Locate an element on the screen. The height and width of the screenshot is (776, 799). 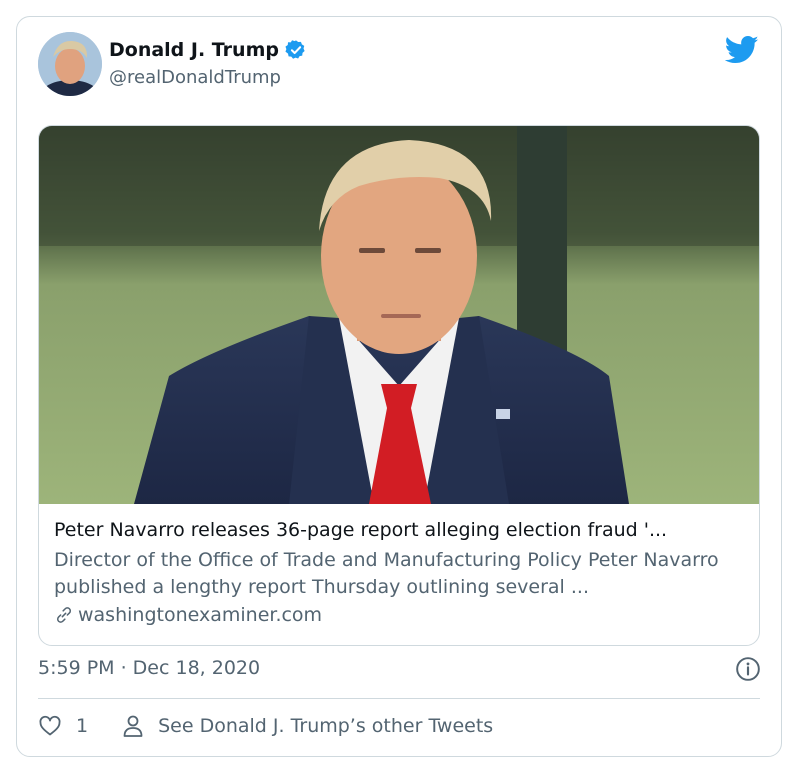
info-icon is located at coordinates (748, 669).